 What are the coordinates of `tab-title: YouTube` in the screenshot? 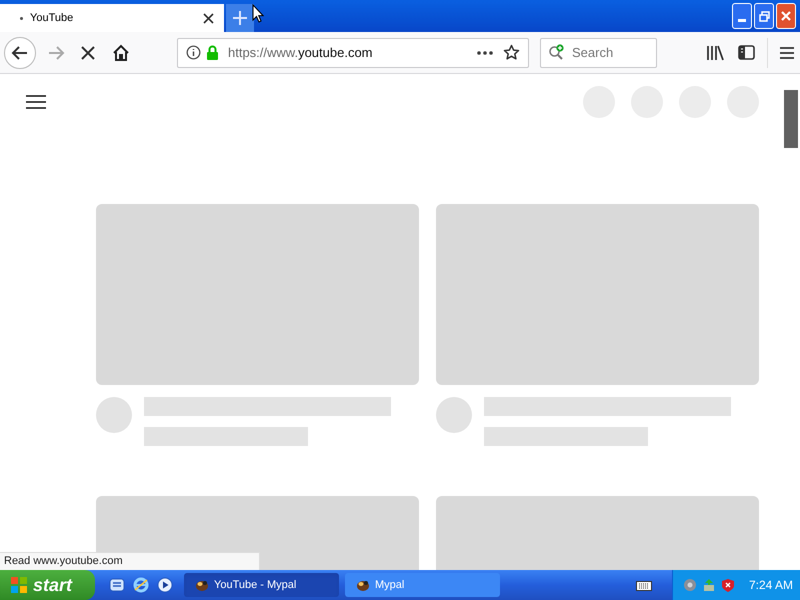 It's located at (52, 18).